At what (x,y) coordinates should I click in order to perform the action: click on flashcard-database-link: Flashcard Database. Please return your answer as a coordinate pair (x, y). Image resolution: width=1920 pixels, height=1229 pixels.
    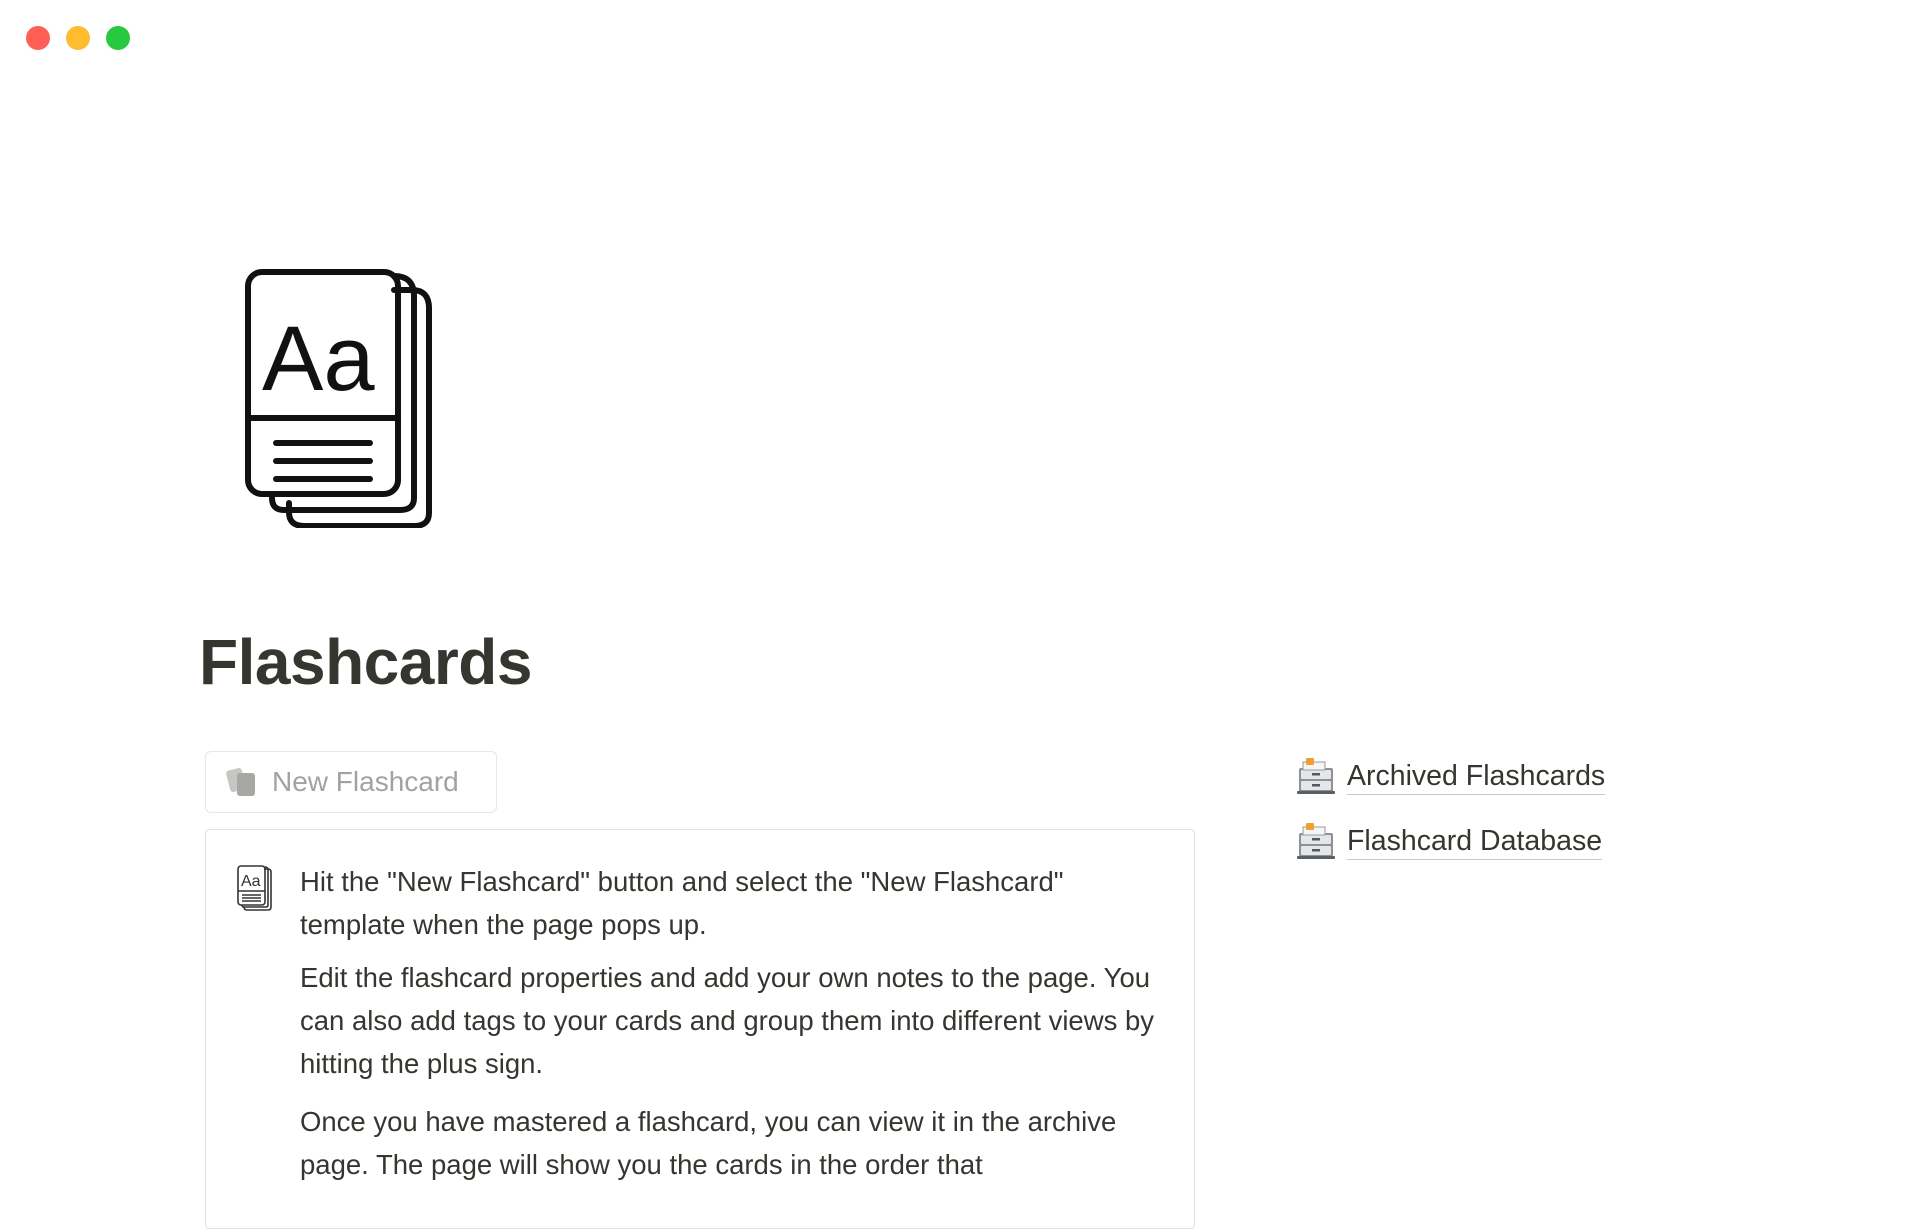
    Looking at the image, I should click on (1450, 841).